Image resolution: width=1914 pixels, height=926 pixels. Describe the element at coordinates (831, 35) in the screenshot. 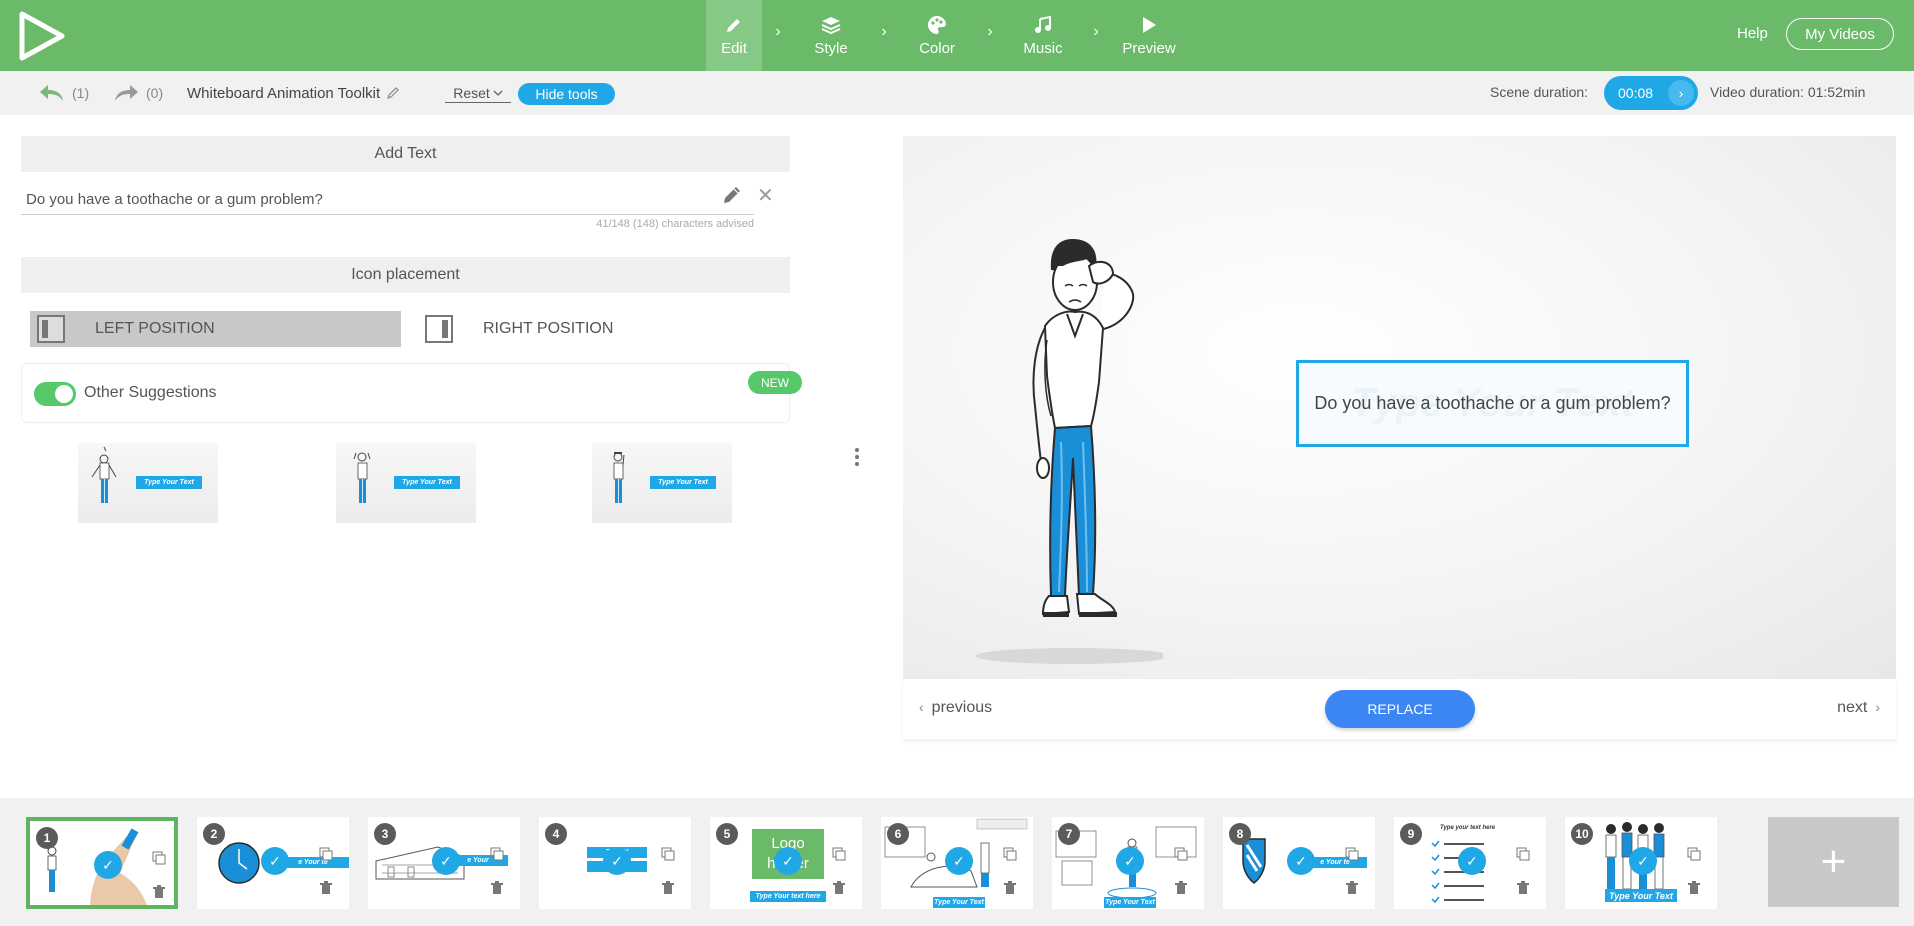

I see `step-style: Style` at that location.